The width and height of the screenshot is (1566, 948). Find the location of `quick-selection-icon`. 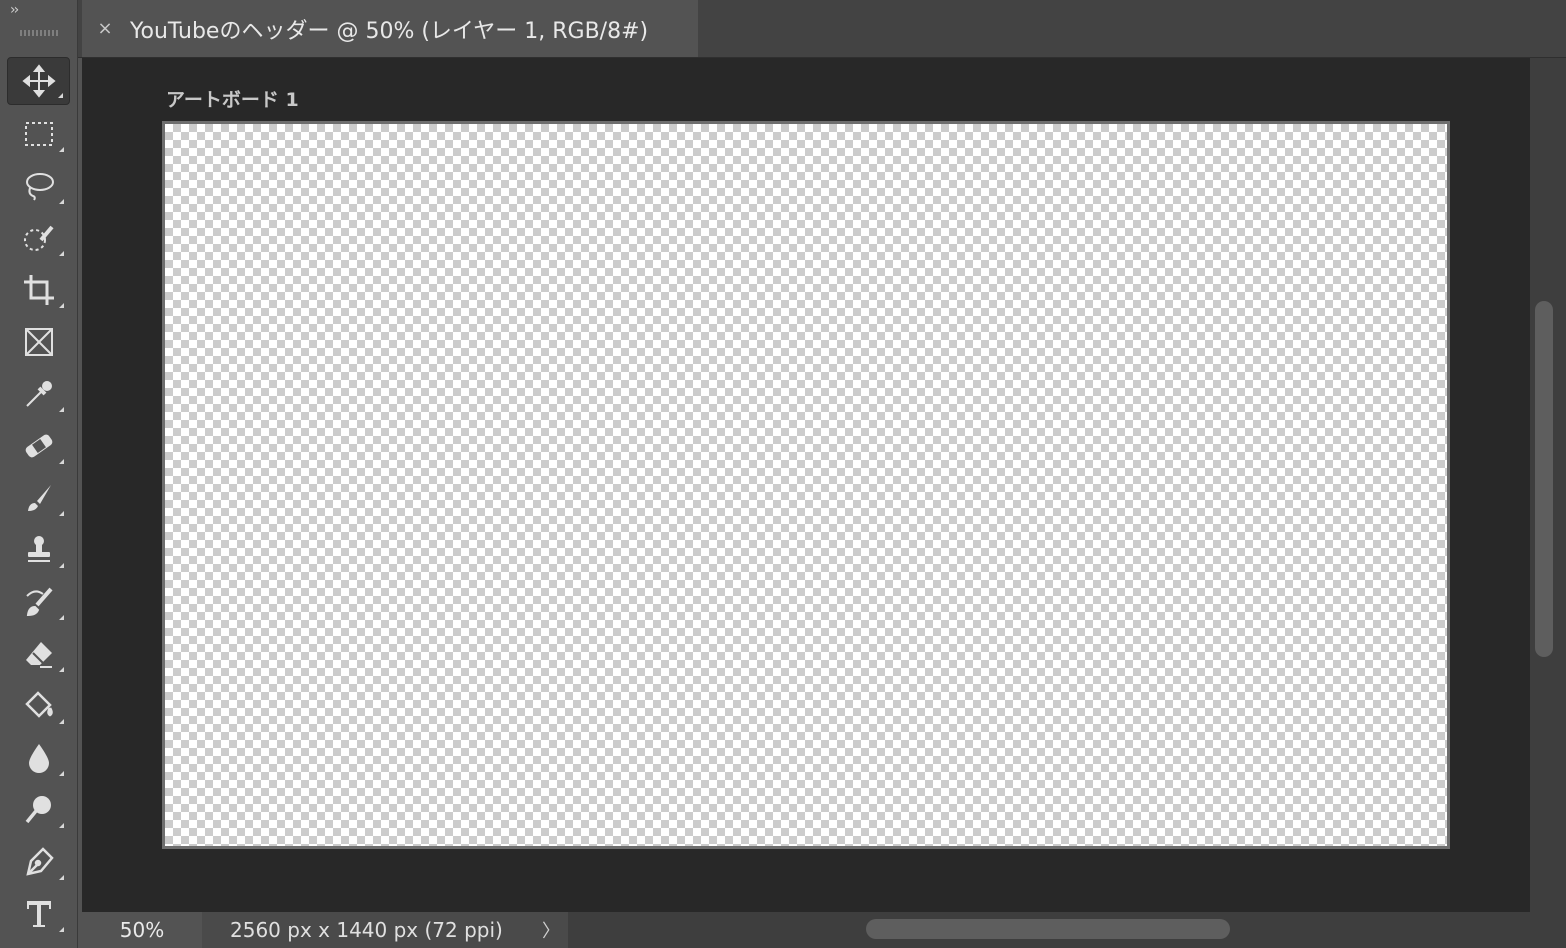

quick-selection-icon is located at coordinates (38, 238).